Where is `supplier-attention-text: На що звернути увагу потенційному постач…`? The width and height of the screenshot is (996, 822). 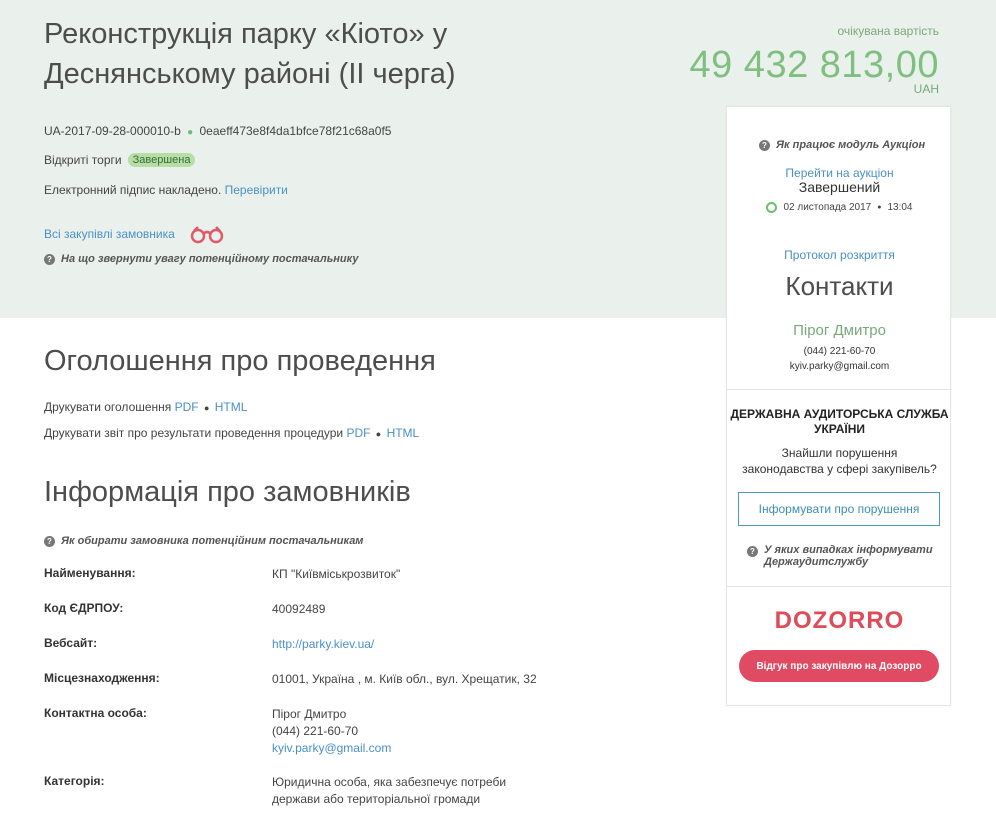
supplier-attention-text: На що звернути увагу потенційному постач… is located at coordinates (210, 259).